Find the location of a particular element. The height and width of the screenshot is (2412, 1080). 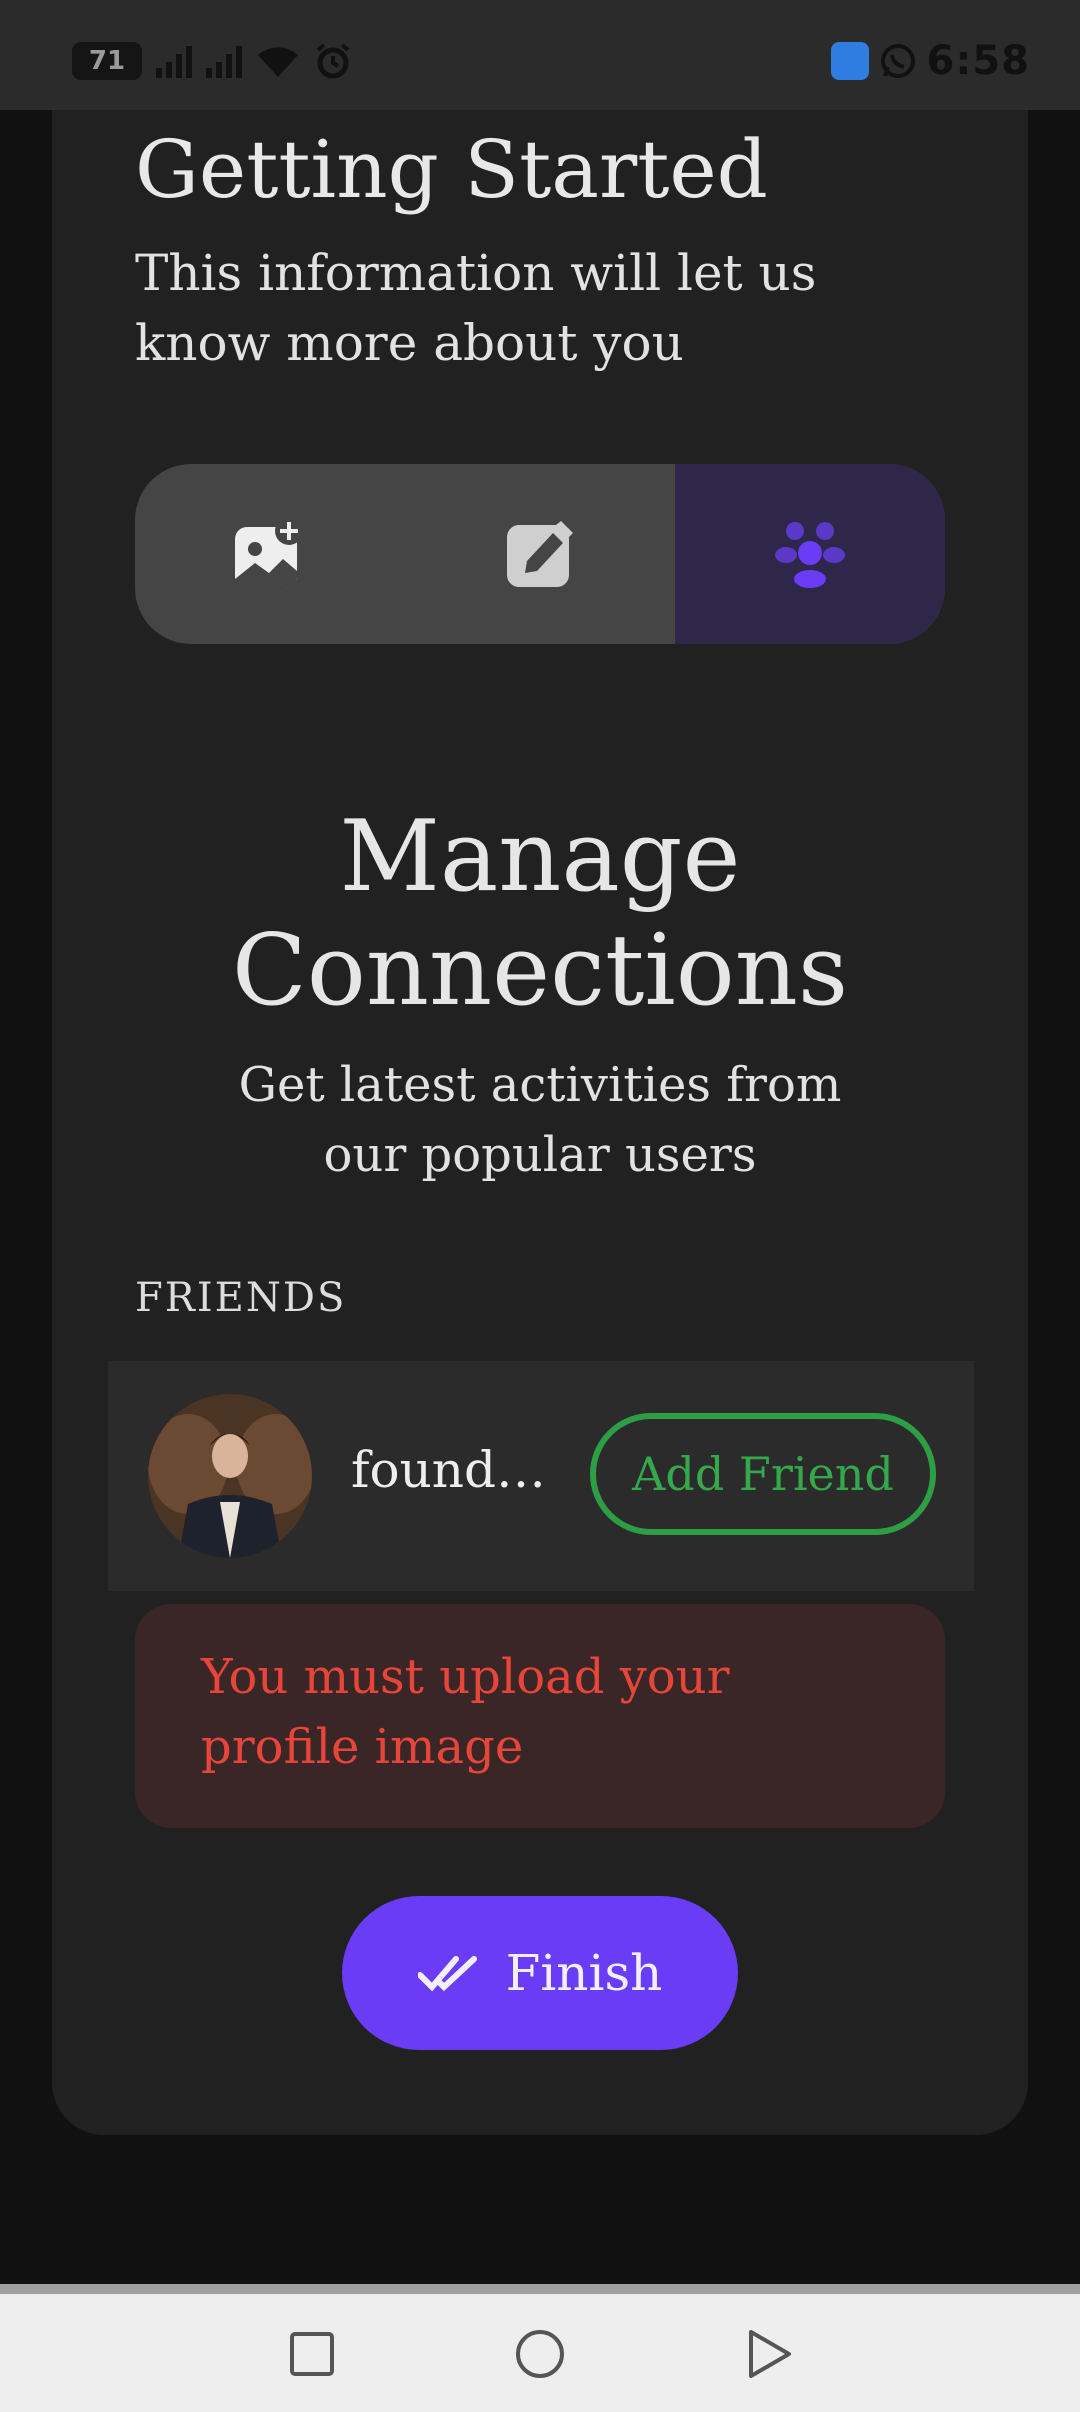

add-image-icon is located at coordinates (269, 553).